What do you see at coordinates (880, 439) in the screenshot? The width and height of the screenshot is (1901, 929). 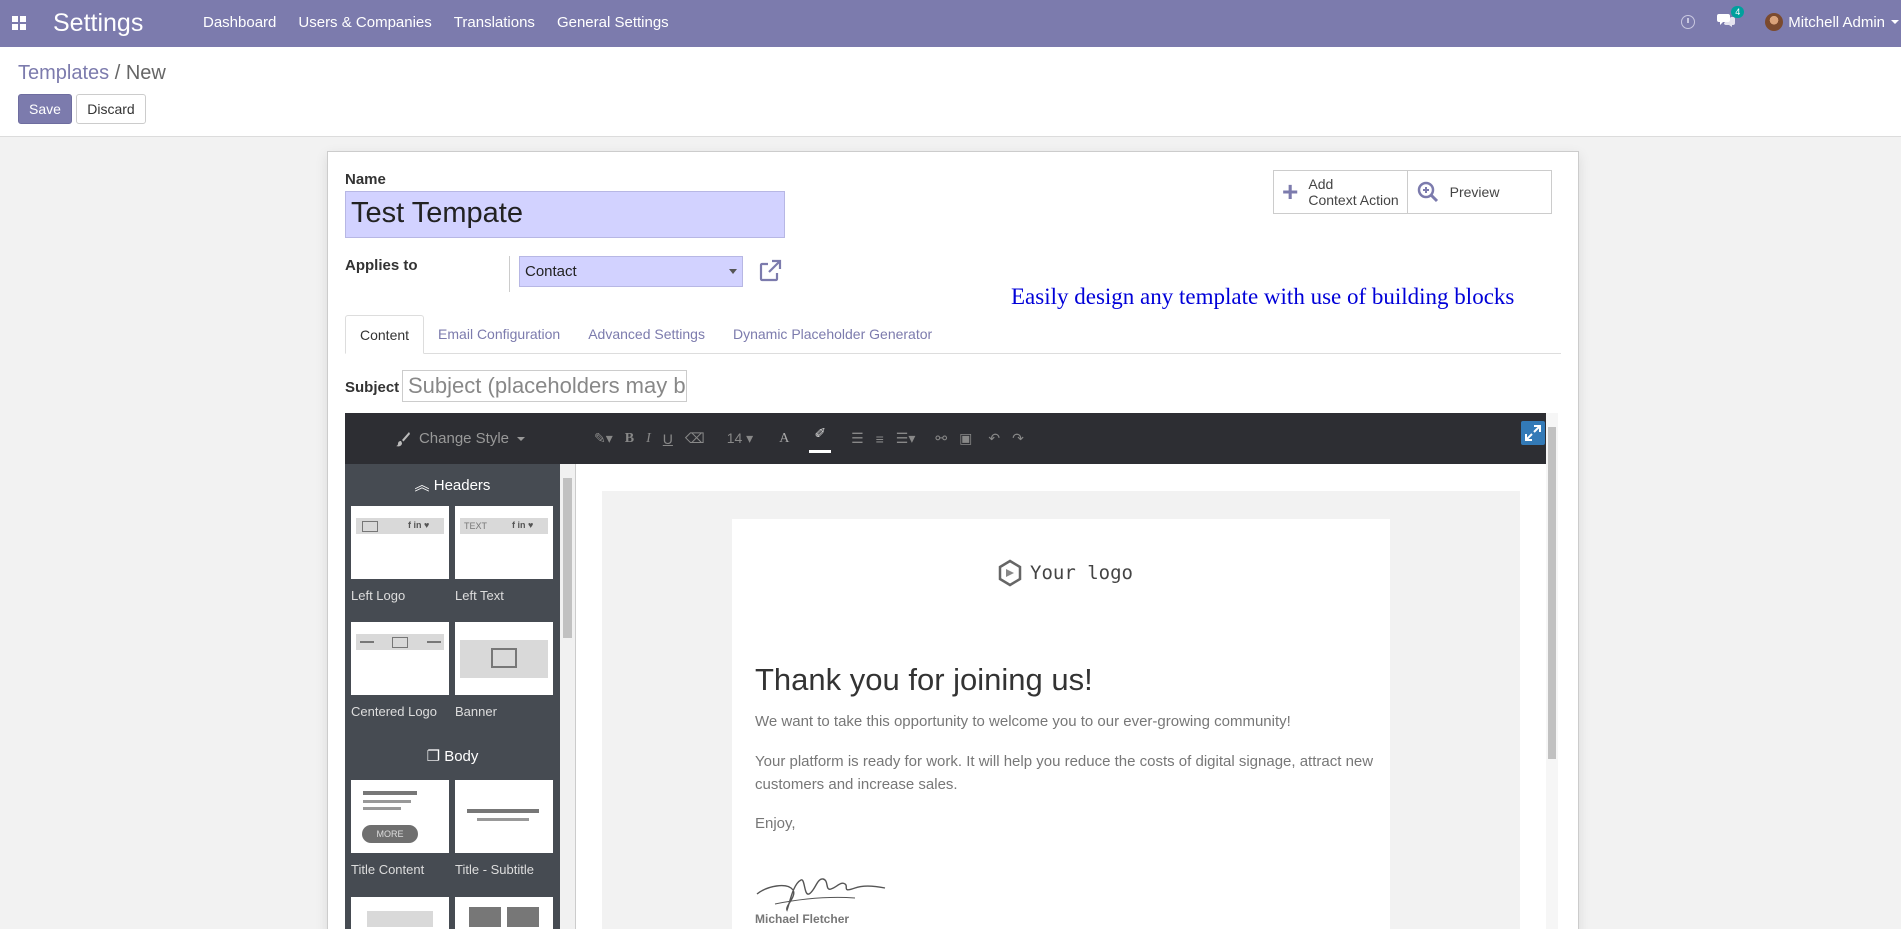 I see `numbered-list-icon: ≡` at bounding box center [880, 439].